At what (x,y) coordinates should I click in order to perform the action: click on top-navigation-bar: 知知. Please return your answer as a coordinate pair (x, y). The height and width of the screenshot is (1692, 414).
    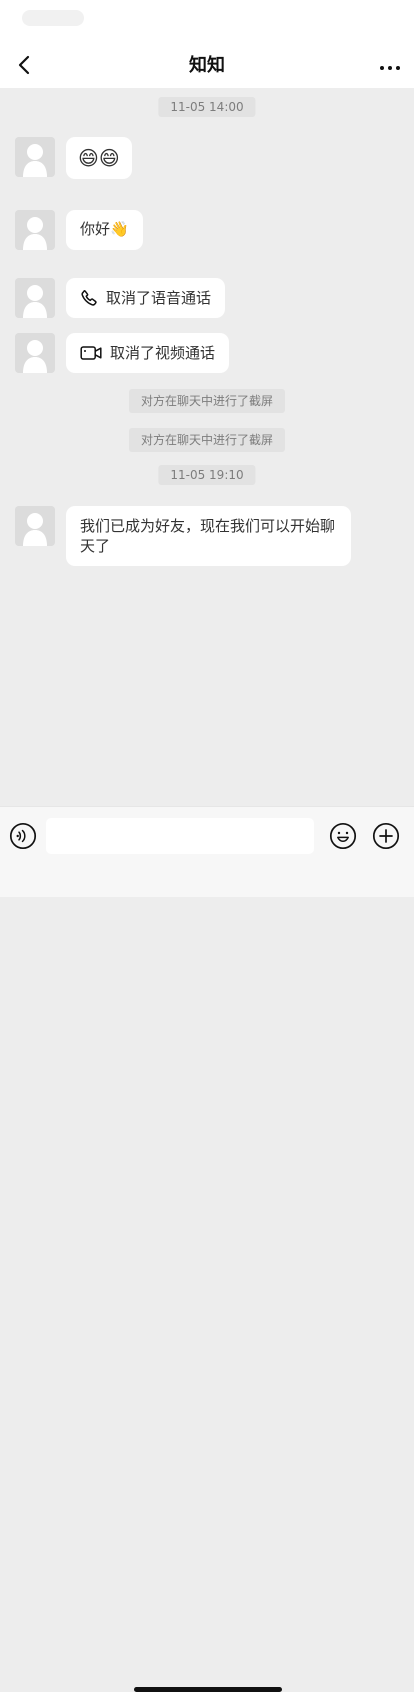
    Looking at the image, I should click on (207, 66).